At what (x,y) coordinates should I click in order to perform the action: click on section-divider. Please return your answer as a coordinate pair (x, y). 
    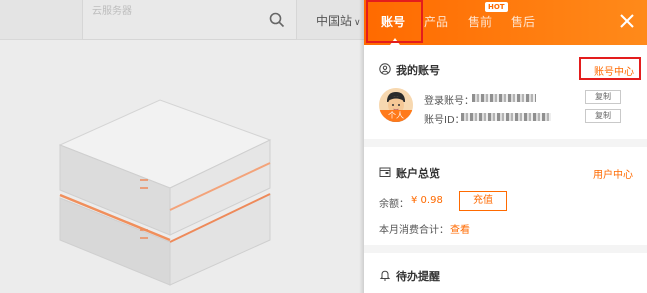
    Looking at the image, I should click on (505, 143).